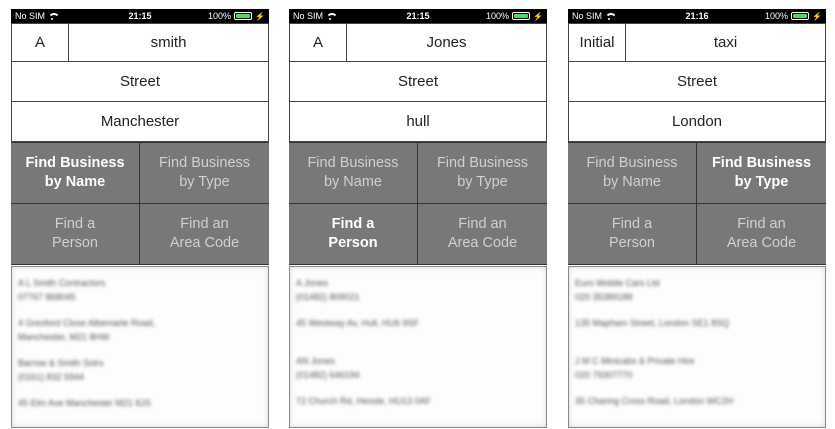 The height and width of the screenshot is (429, 835). Describe the element at coordinates (140, 377) in the screenshot. I see `result-line: (0161) 832 5944` at that location.